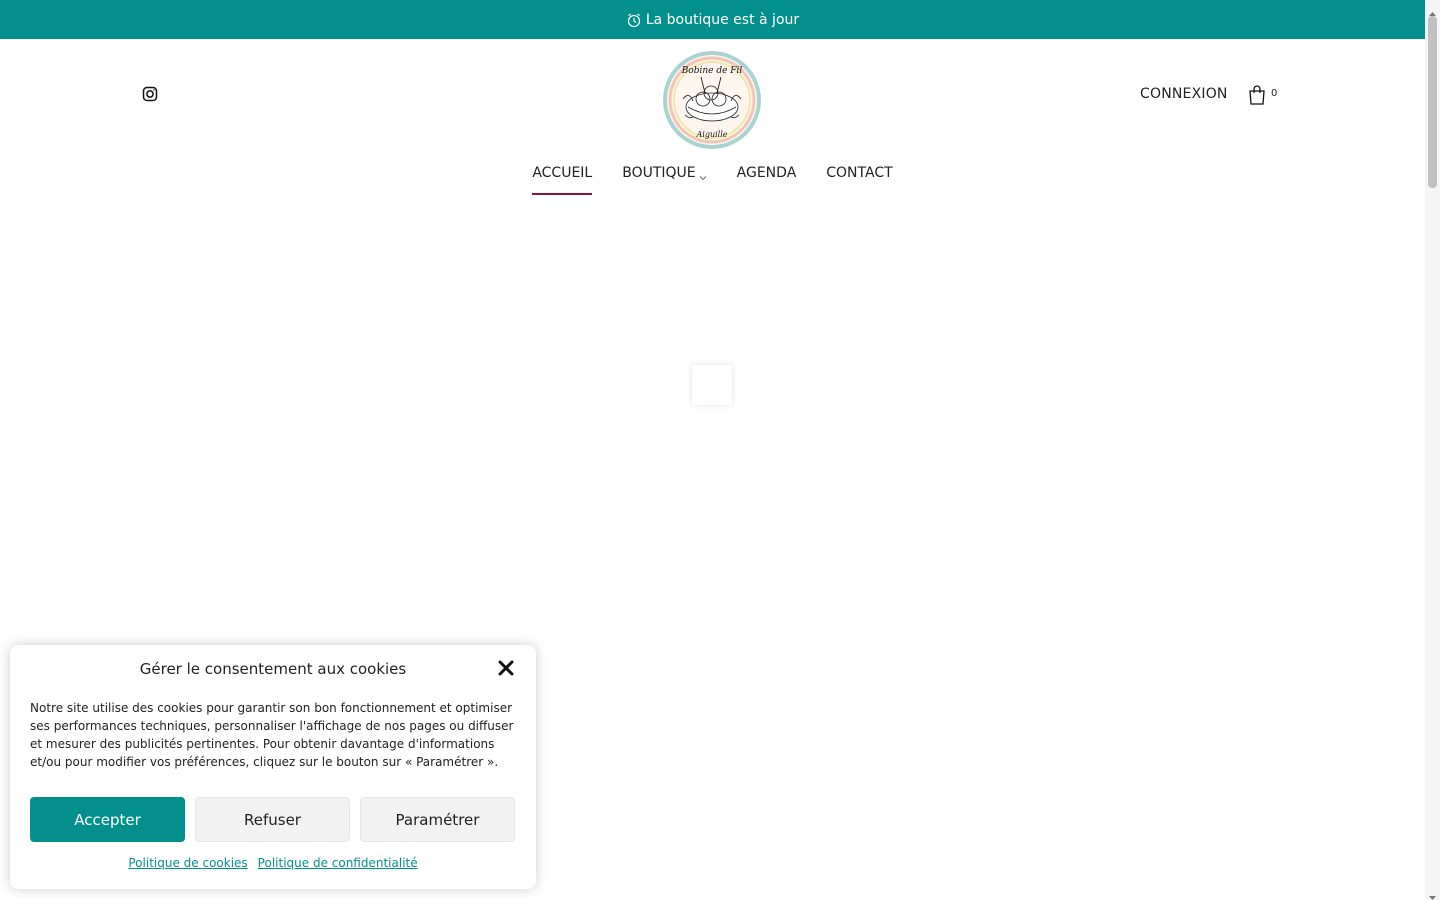 The width and height of the screenshot is (1440, 900). Describe the element at coordinates (1432, 893) in the screenshot. I see `scroll-down-arrow-icon` at that location.